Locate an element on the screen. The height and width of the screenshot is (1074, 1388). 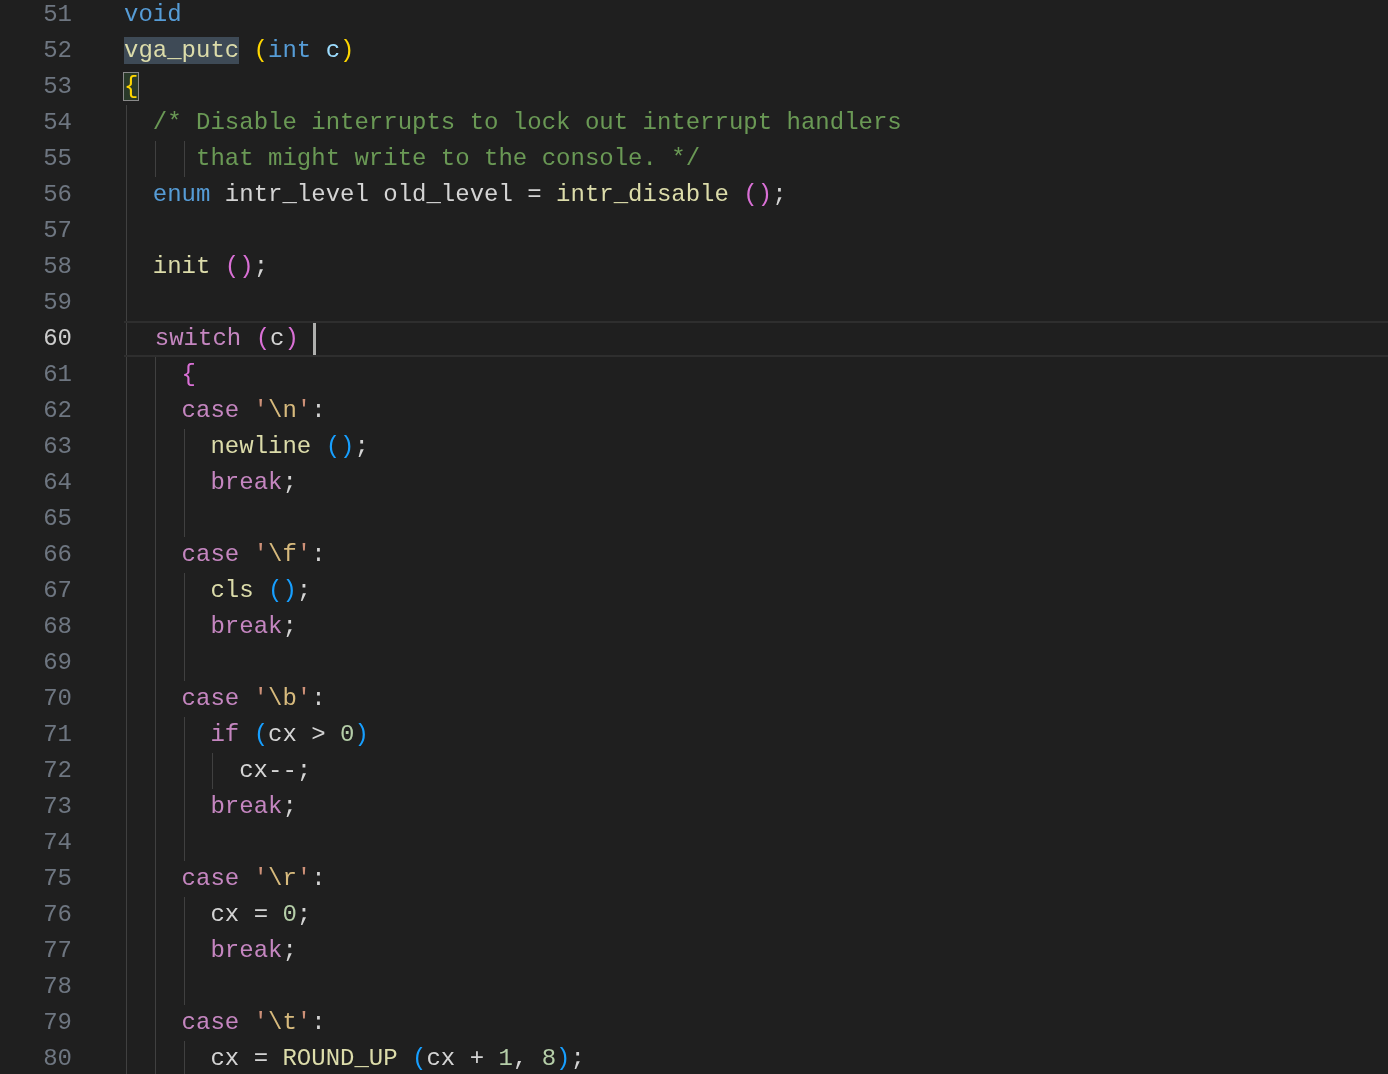
line-number: 69 is located at coordinates (57, 663).